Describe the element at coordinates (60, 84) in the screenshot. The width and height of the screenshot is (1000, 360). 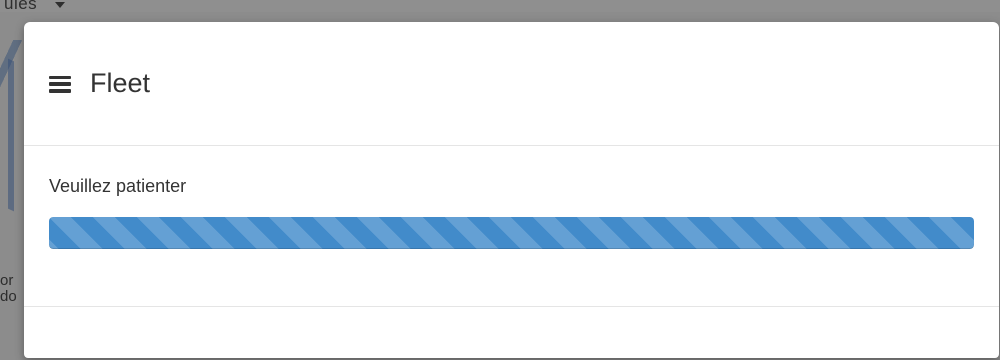
I see `hamburger-menu-icon` at that location.